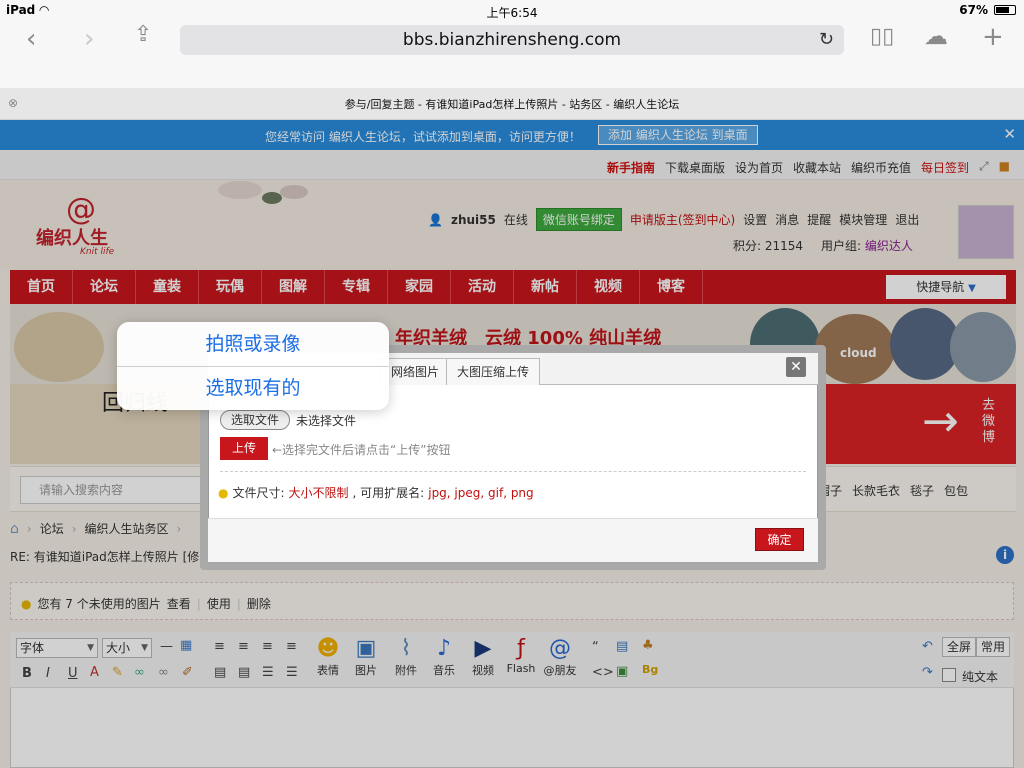  What do you see at coordinates (481, 492) in the screenshot?
I see `extensions-value: jpg, jpeg, gif, png` at bounding box center [481, 492].